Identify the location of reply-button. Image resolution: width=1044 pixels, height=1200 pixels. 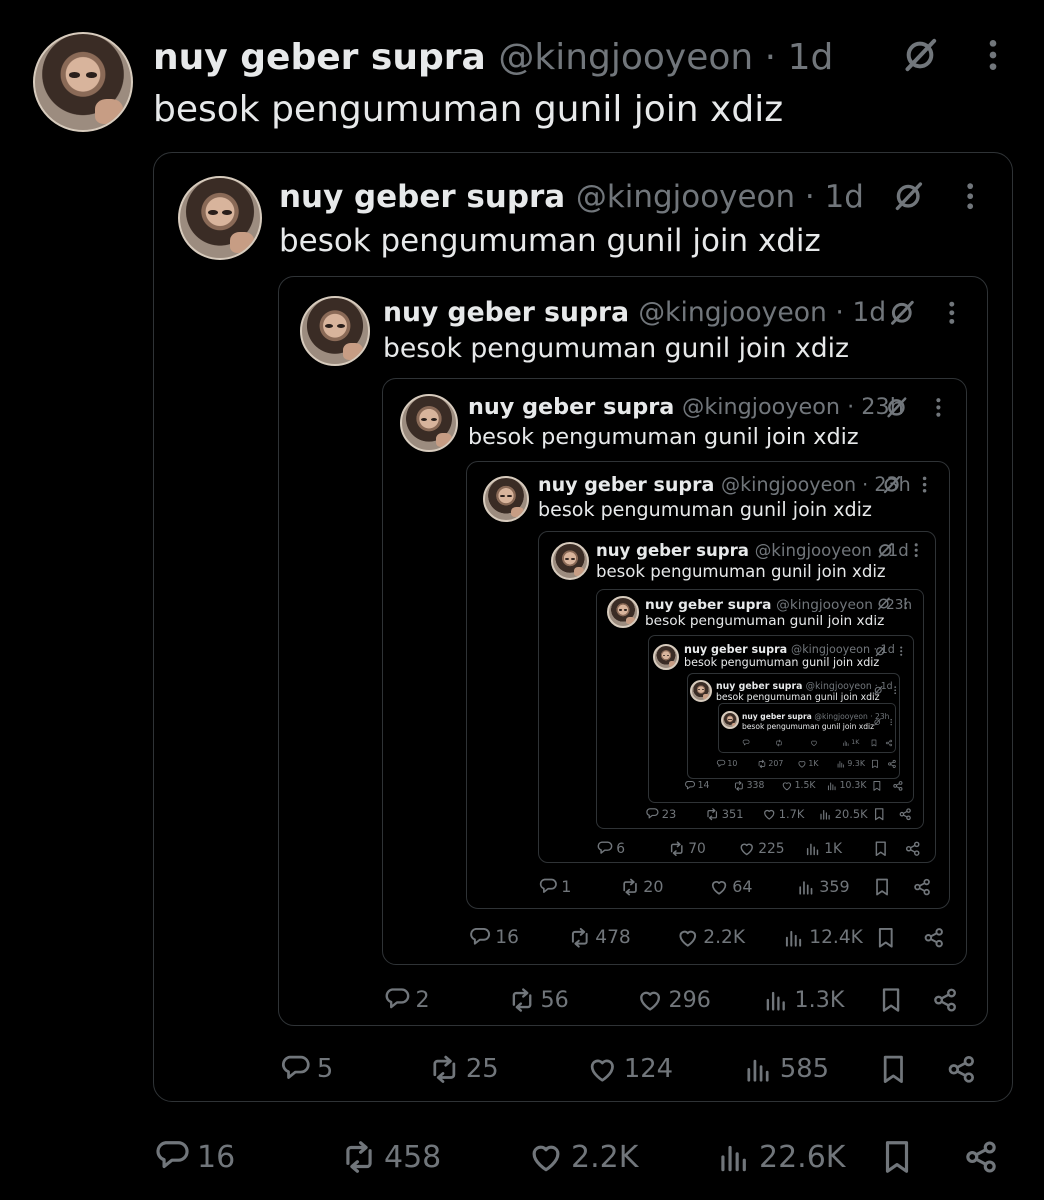
(746, 743).